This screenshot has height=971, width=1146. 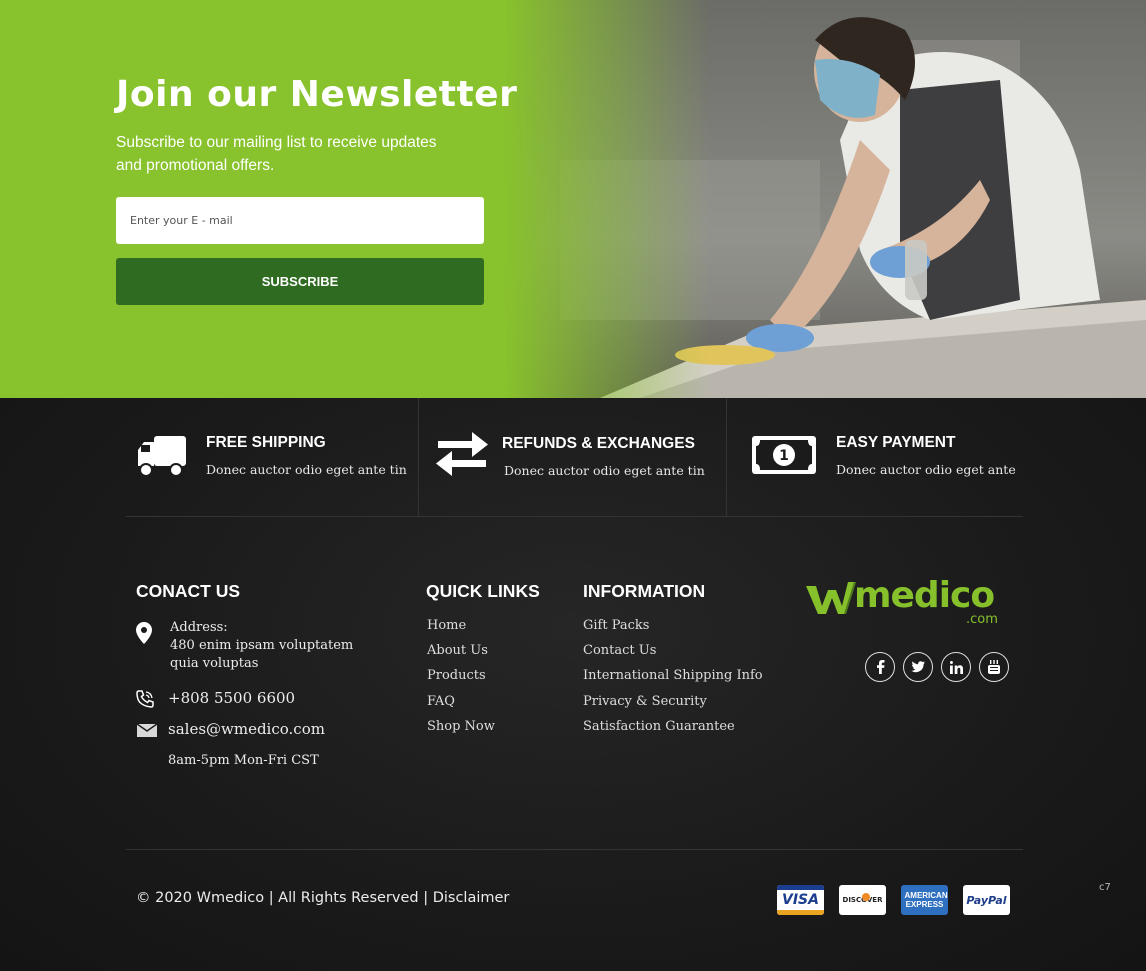 What do you see at coordinates (144, 633) in the screenshot?
I see `location-pin-icon` at bounding box center [144, 633].